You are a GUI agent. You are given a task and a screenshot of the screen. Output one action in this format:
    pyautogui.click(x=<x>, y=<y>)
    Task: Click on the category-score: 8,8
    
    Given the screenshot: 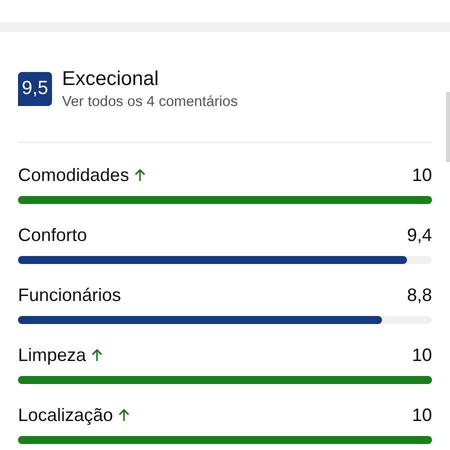 What is the action you would take?
    pyautogui.click(x=419, y=295)
    